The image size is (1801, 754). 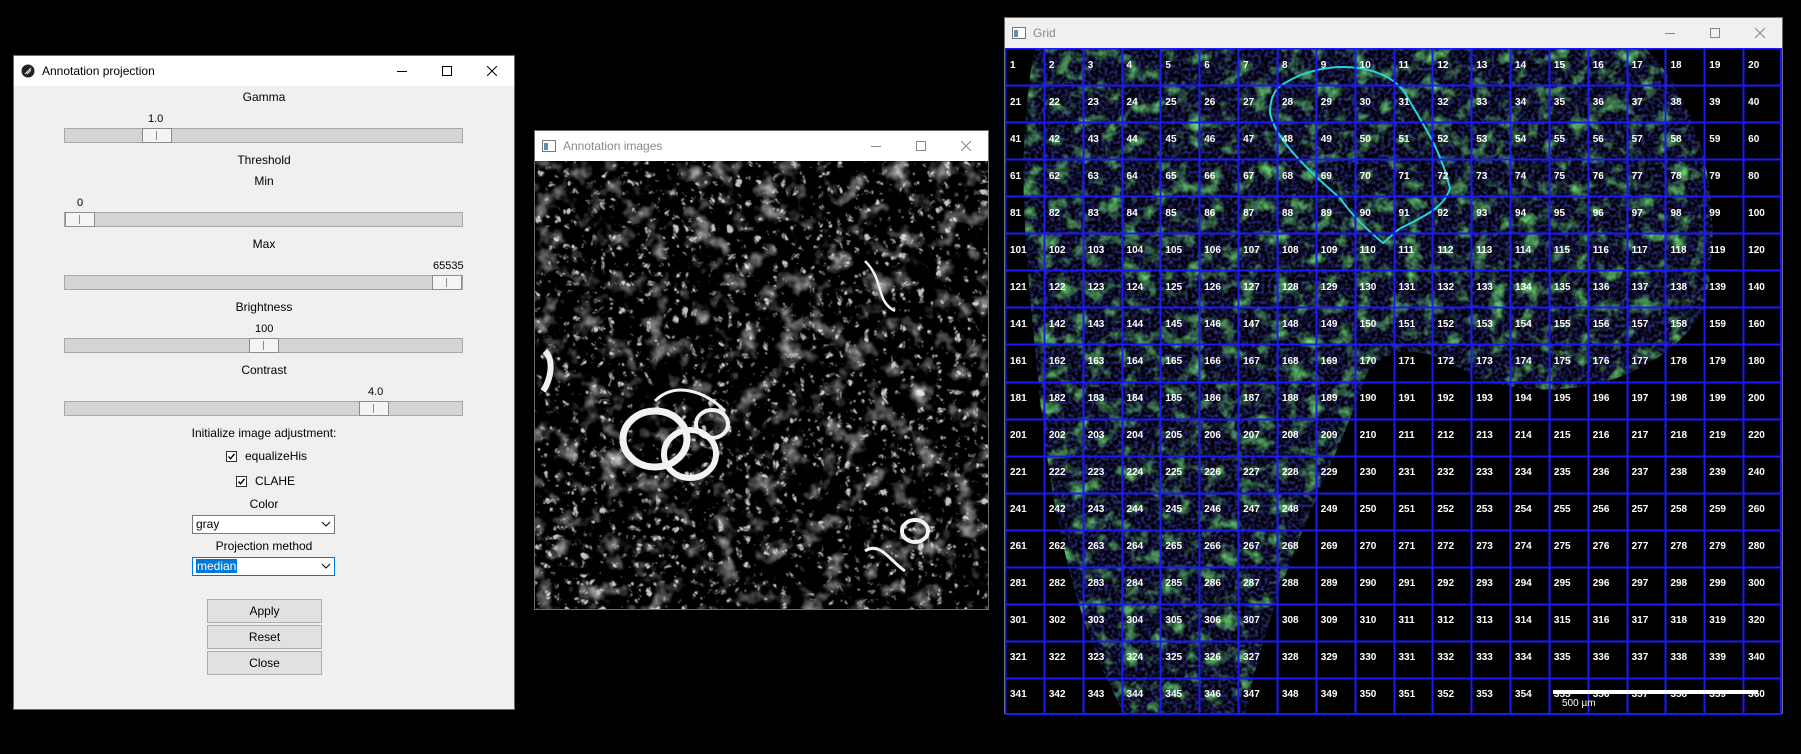 I want to click on grid-cell-number: 118, so click(x=1678, y=250).